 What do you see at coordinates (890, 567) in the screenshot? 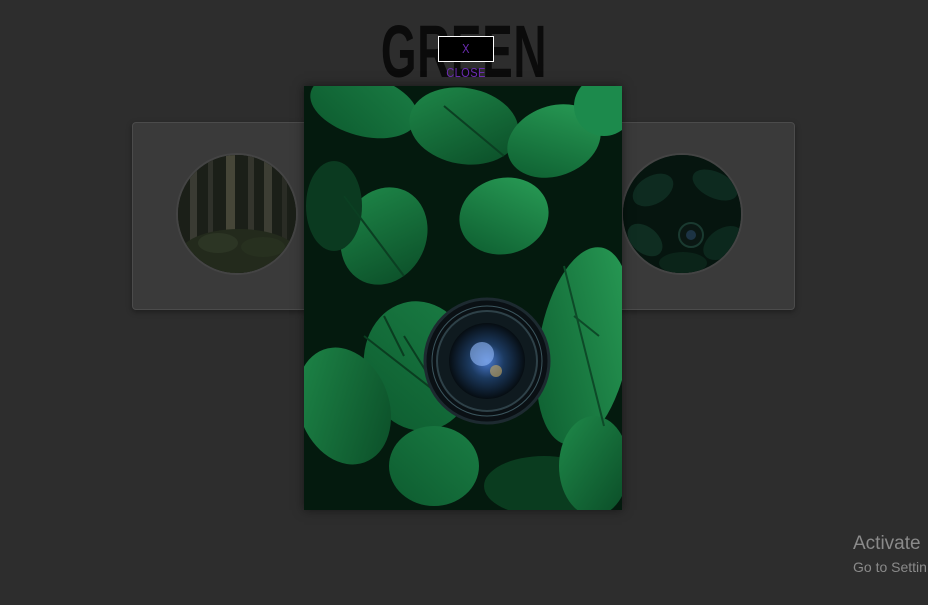
I see `activate-windows-subtitle: Go to Settin` at bounding box center [890, 567].